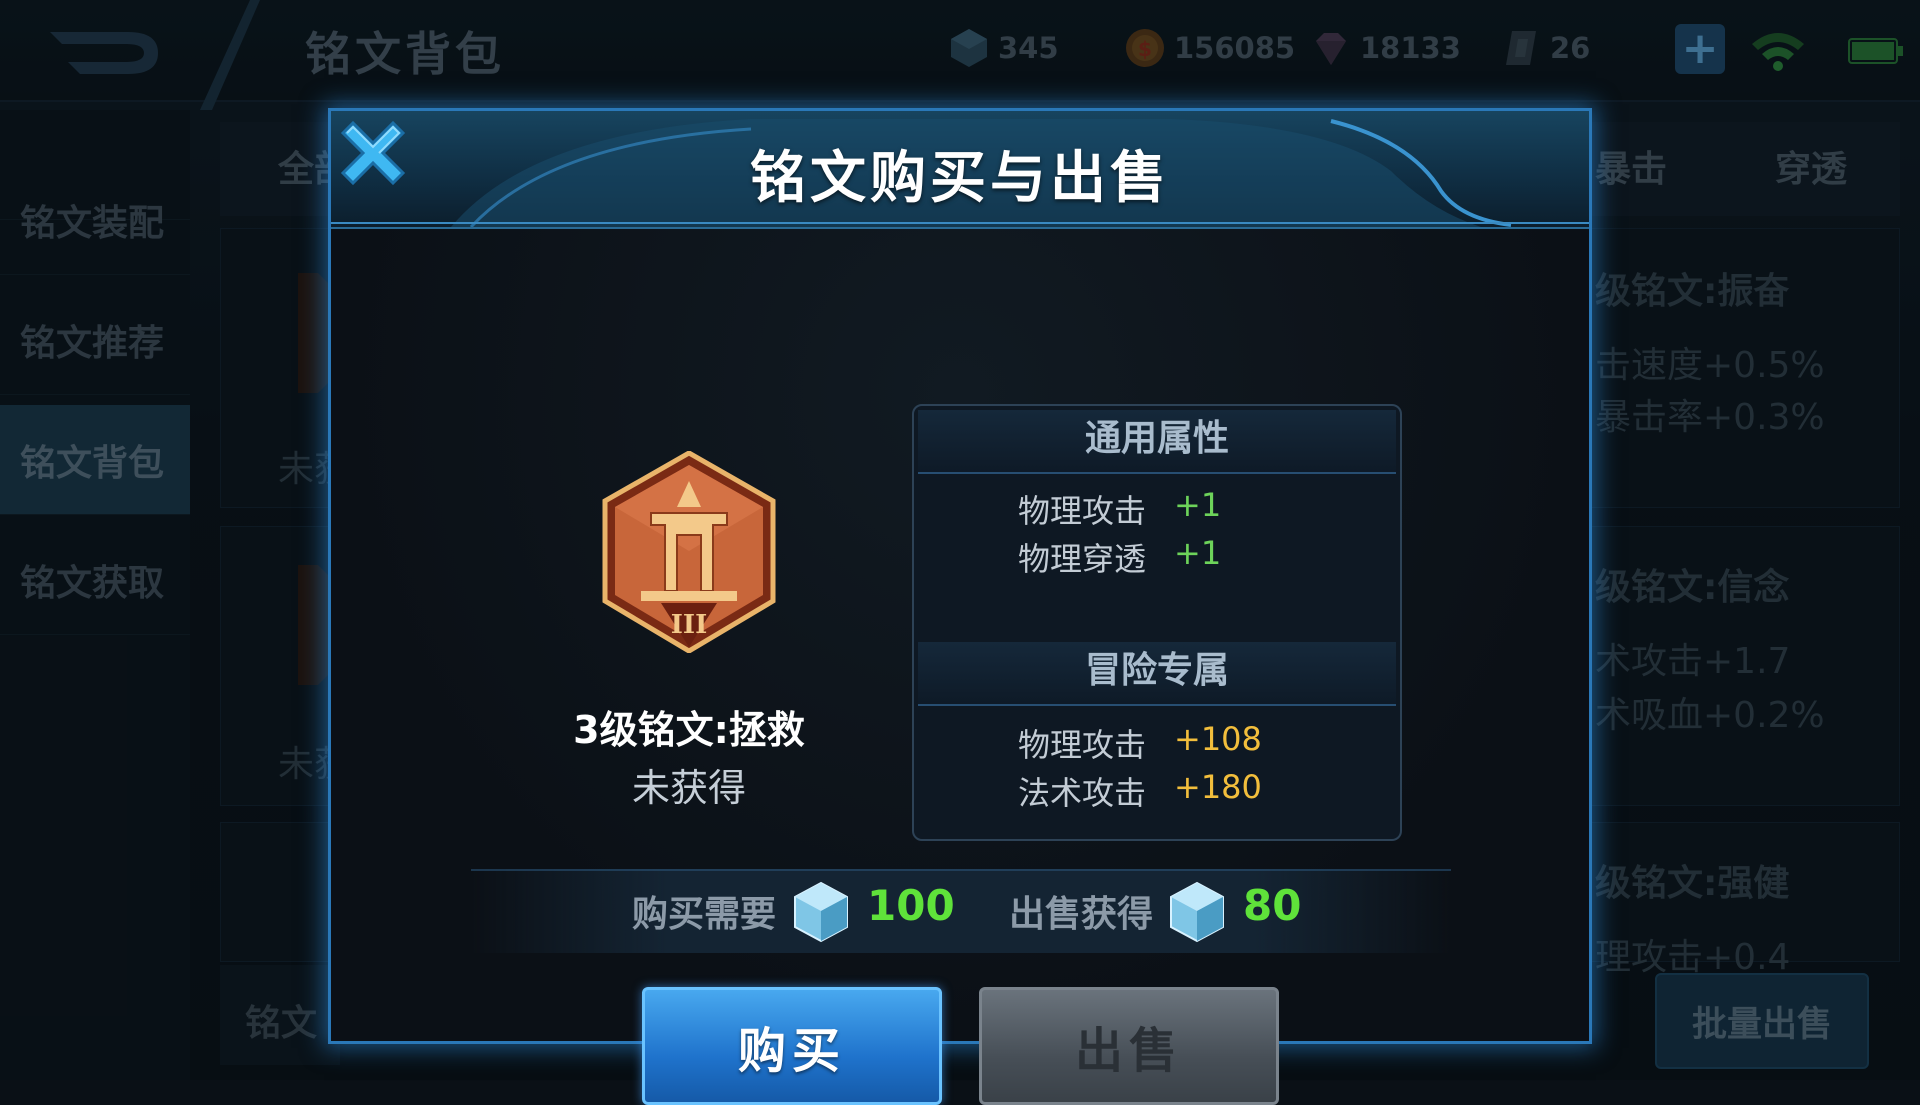  I want to click on attribute-row: 物理攻击 +108, so click(1157, 743).